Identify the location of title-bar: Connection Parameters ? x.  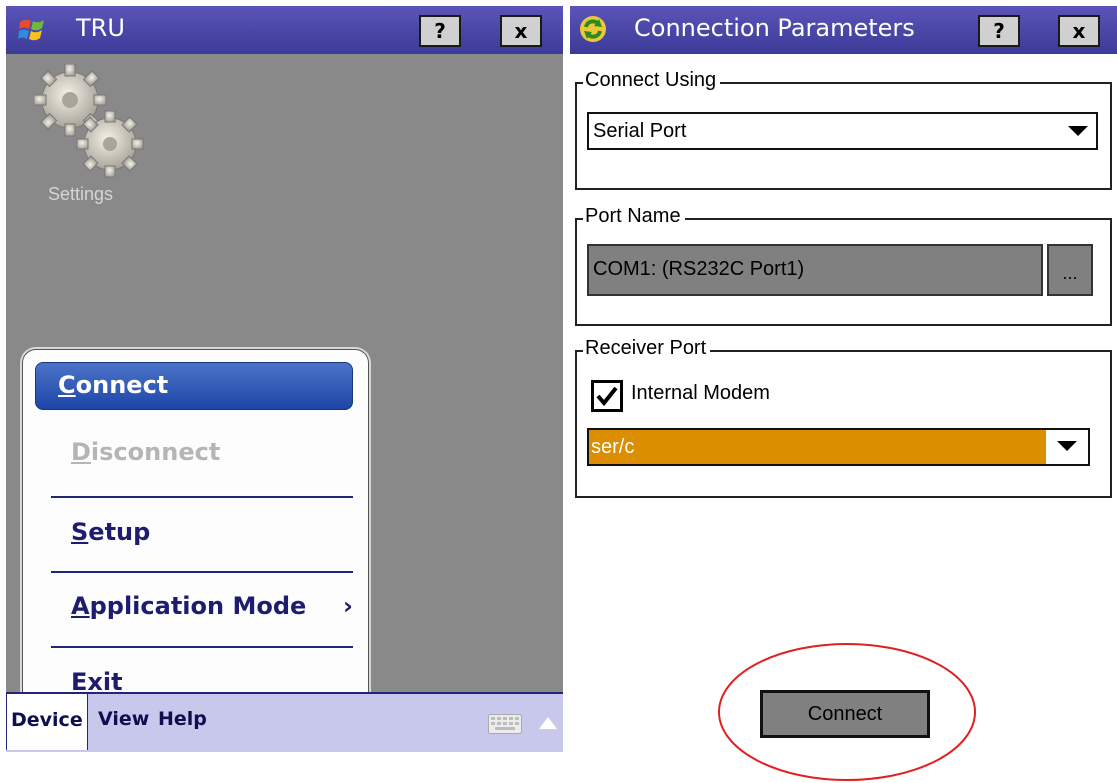
(843, 30).